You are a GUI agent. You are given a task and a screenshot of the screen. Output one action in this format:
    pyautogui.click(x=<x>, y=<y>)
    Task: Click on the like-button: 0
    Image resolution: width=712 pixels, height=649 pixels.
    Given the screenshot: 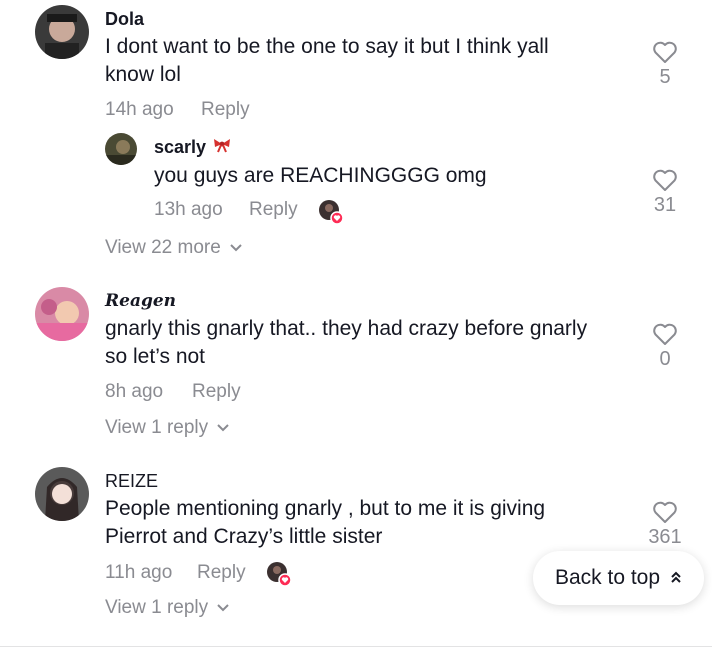 What is the action you would take?
    pyautogui.click(x=665, y=346)
    